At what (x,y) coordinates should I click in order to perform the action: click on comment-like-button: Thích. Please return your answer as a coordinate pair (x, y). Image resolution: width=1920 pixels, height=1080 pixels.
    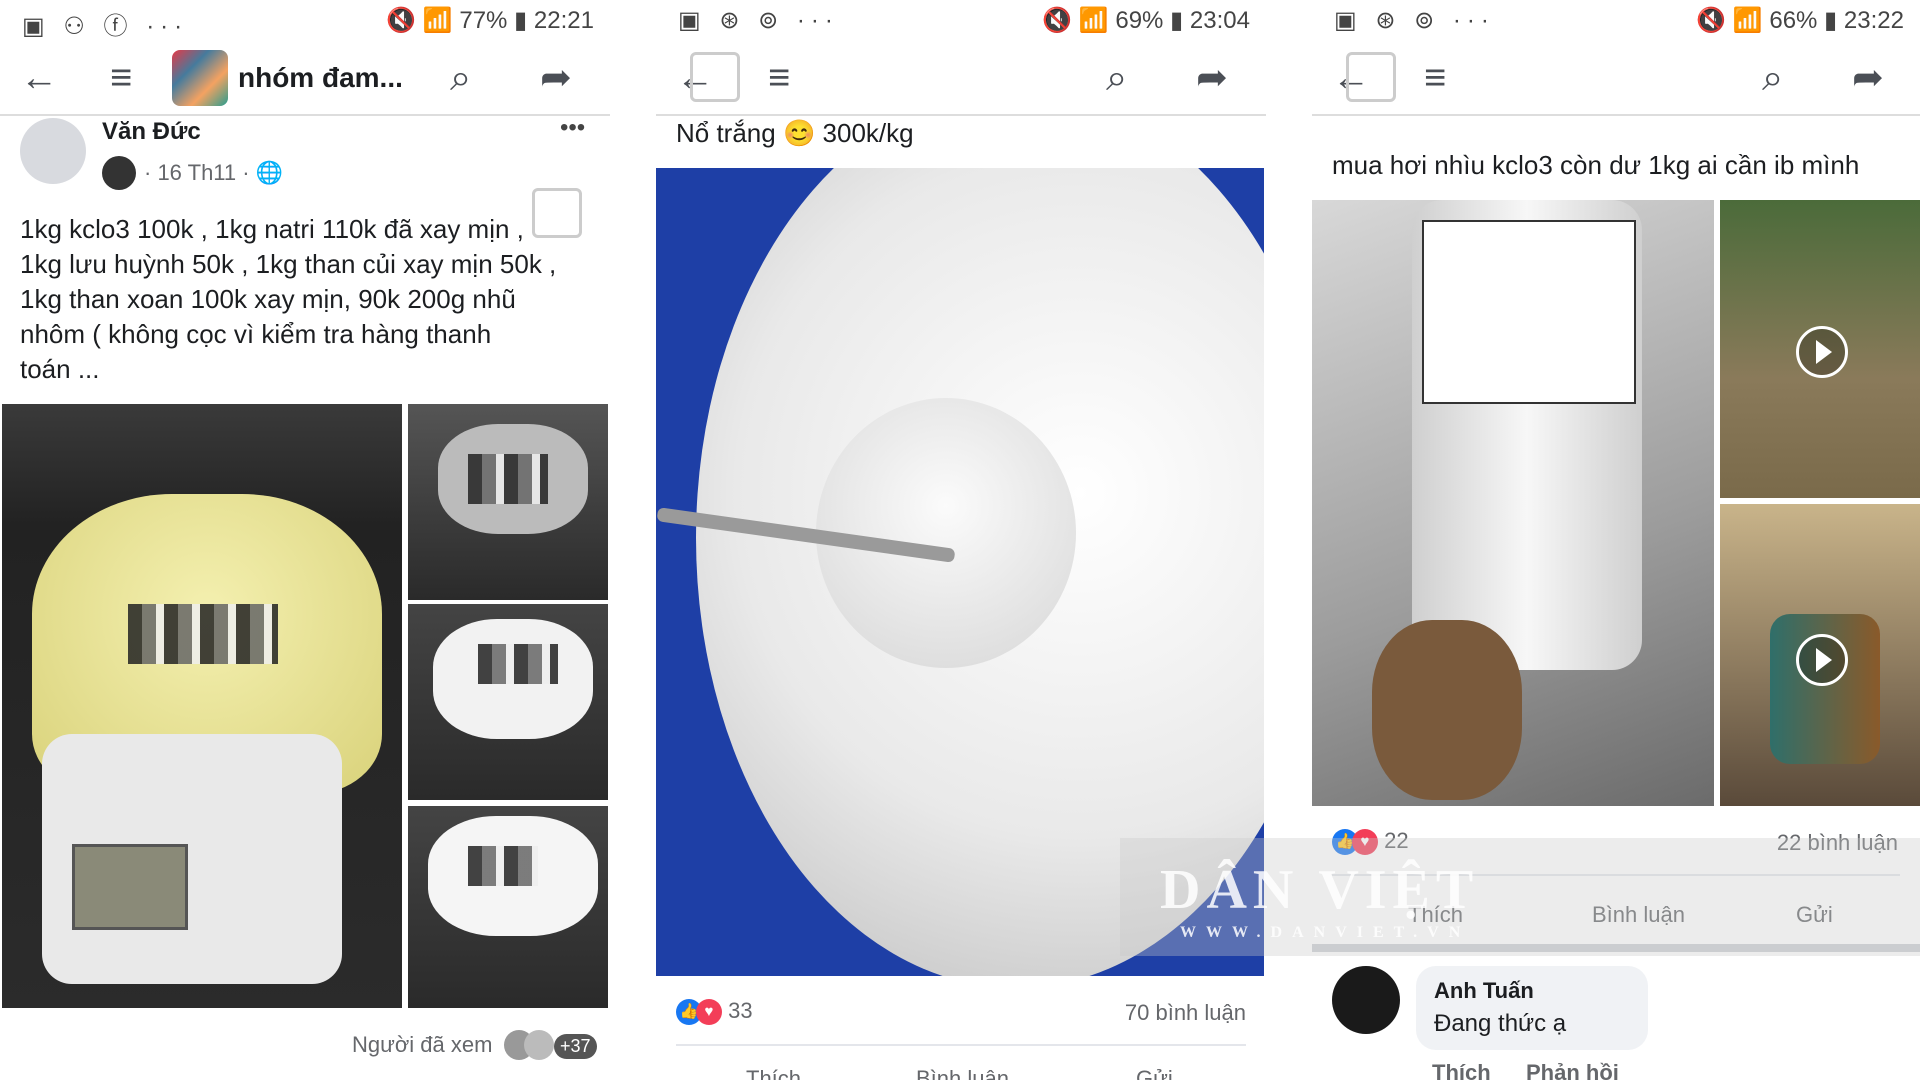
    Looking at the image, I should click on (1461, 1070).